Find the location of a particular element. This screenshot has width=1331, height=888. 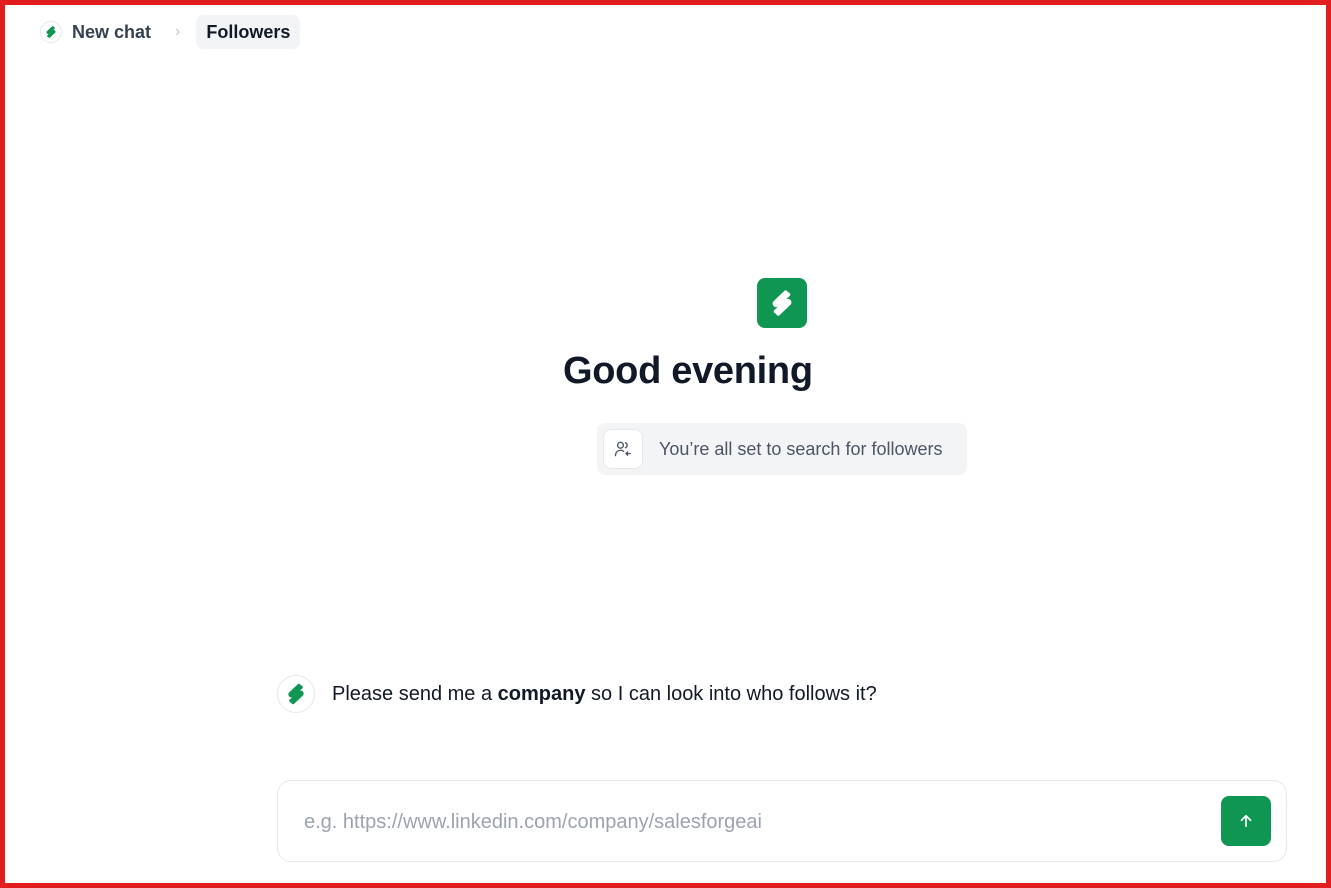

message-text-bold: company is located at coordinates (541, 693).